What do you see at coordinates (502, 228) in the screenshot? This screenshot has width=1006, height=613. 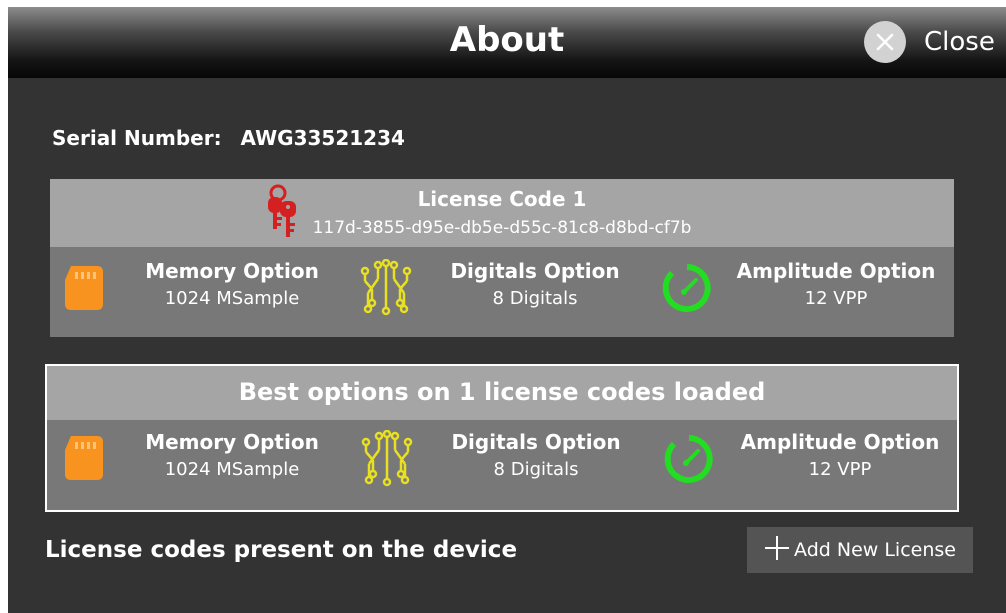 I see `license-code: 117d-3855-d95e-db5e-d55c-81c8-d8bd-cf7b` at bounding box center [502, 228].